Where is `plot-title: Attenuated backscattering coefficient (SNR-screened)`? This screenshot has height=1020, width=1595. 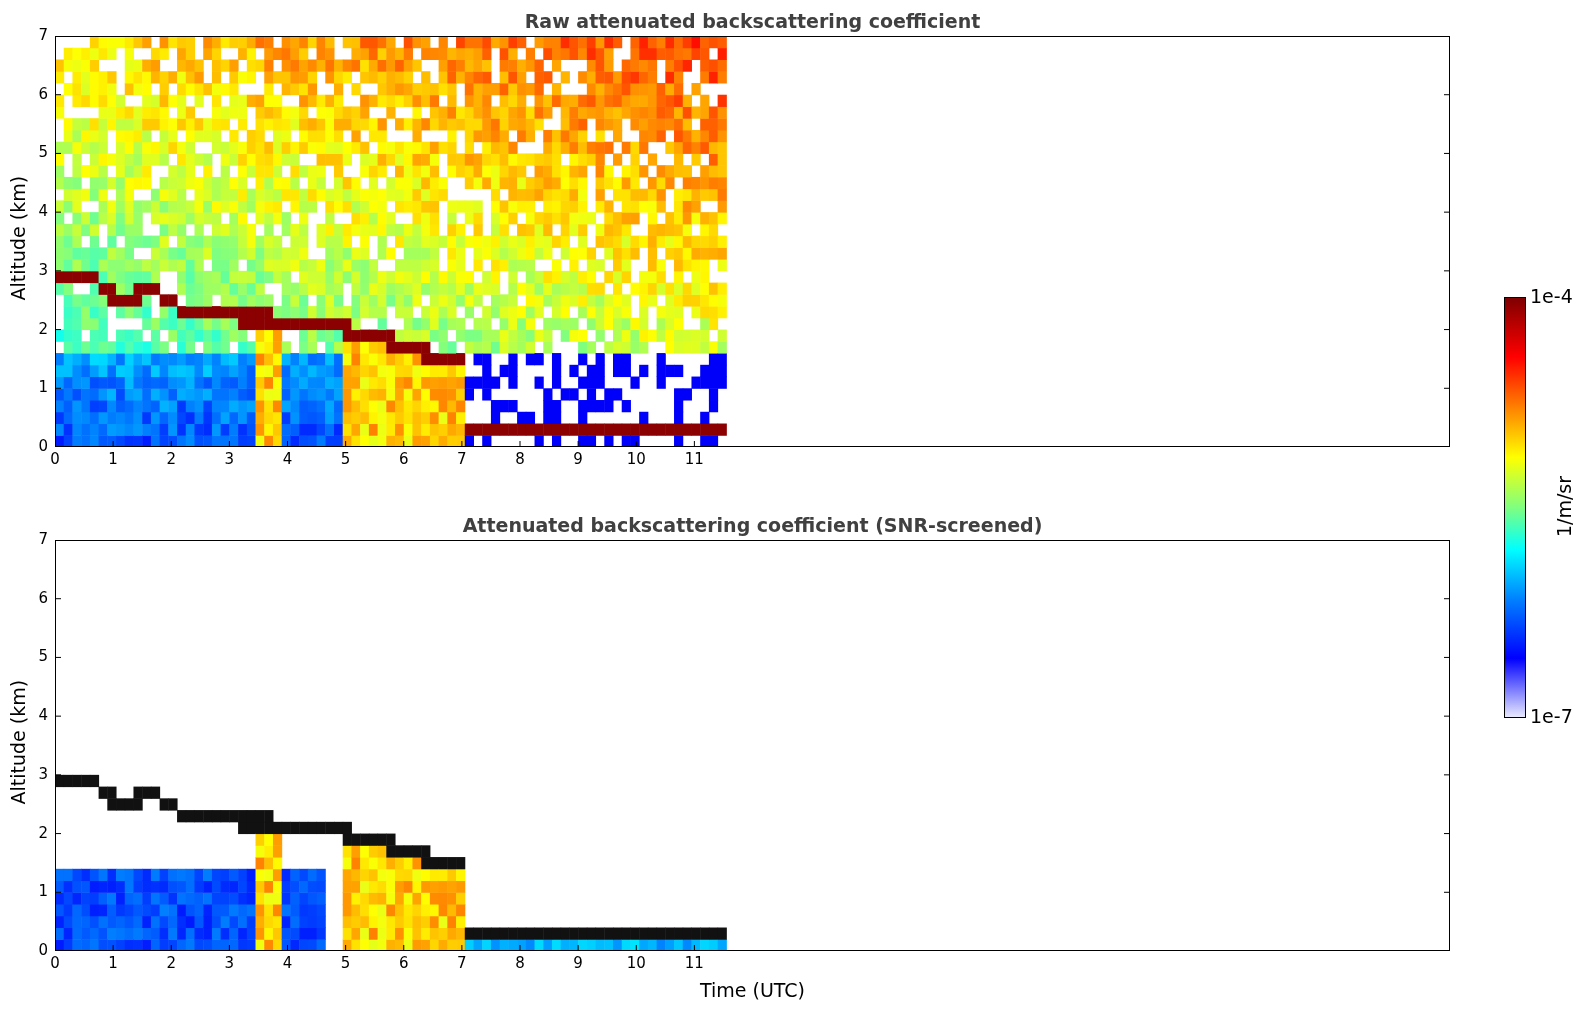
plot-title: Attenuated backscattering coefficient (SNR-screened) is located at coordinates (752, 525).